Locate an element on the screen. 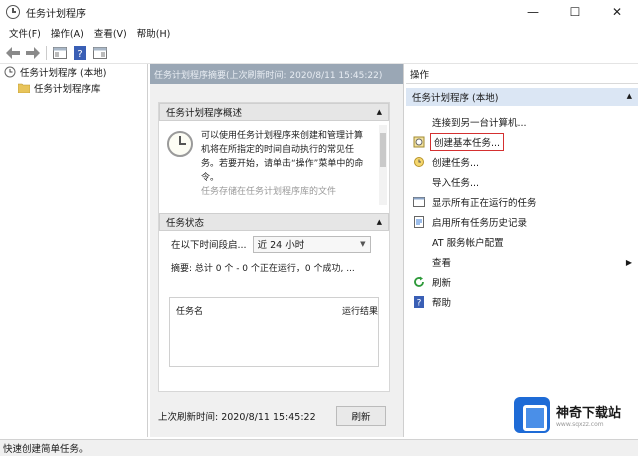  refresh-icon is located at coordinates (419, 282).